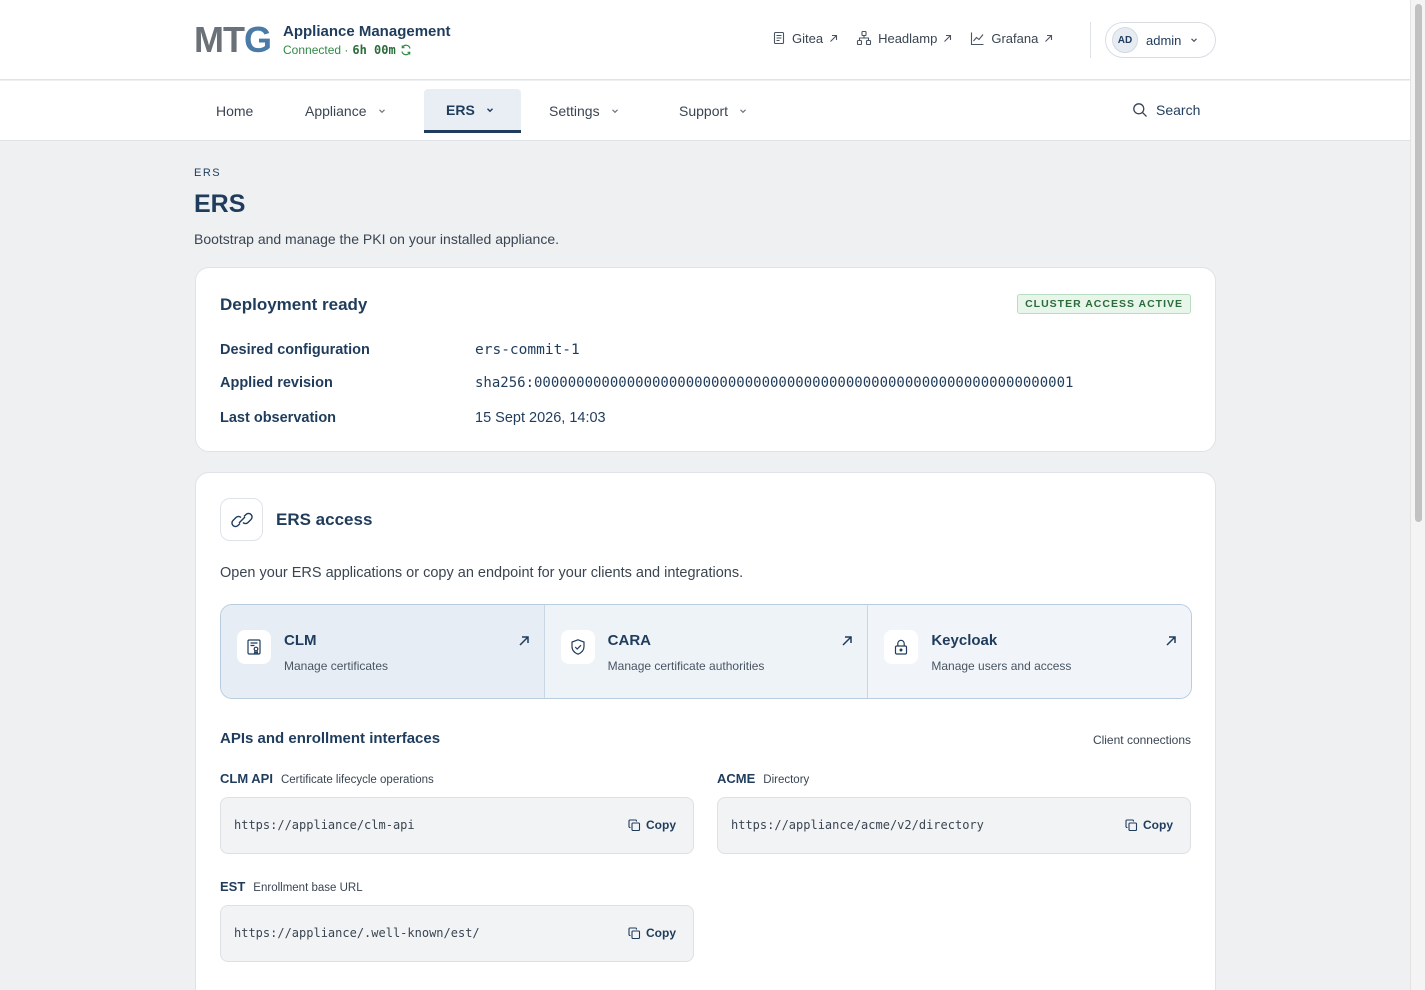 Image resolution: width=1425 pixels, height=990 pixels. Describe the element at coordinates (295, 350) in the screenshot. I see `desired-config-label: Desired configuration` at that location.